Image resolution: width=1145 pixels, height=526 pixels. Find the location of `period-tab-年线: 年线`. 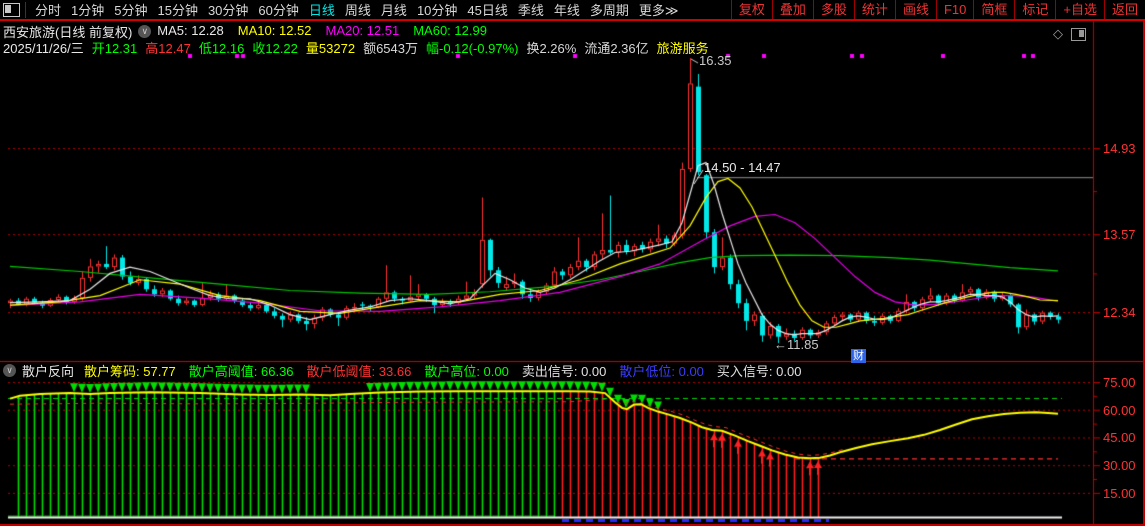

period-tab-年线: 年线 is located at coordinates (567, 9).